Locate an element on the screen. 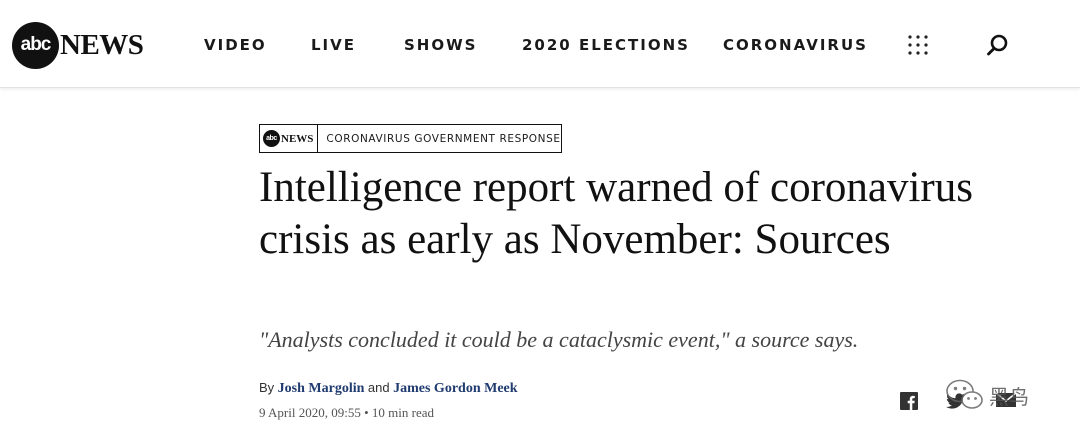 The width and height of the screenshot is (1080, 438). abc-news-logo: abc NEWS is located at coordinates (78, 45).